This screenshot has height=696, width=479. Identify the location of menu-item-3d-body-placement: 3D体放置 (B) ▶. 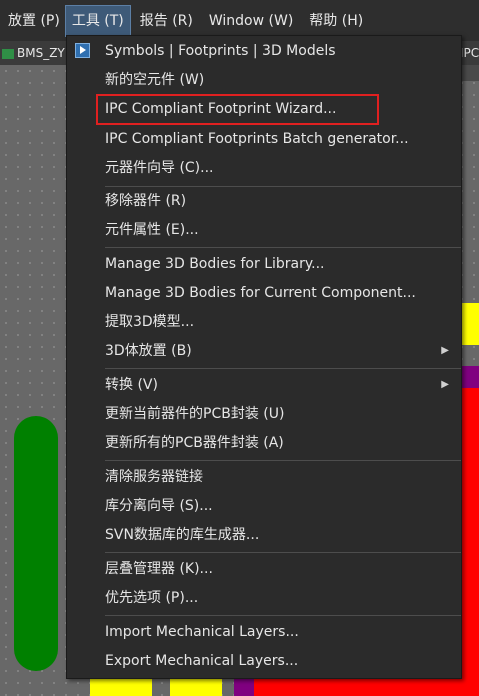
(264, 351).